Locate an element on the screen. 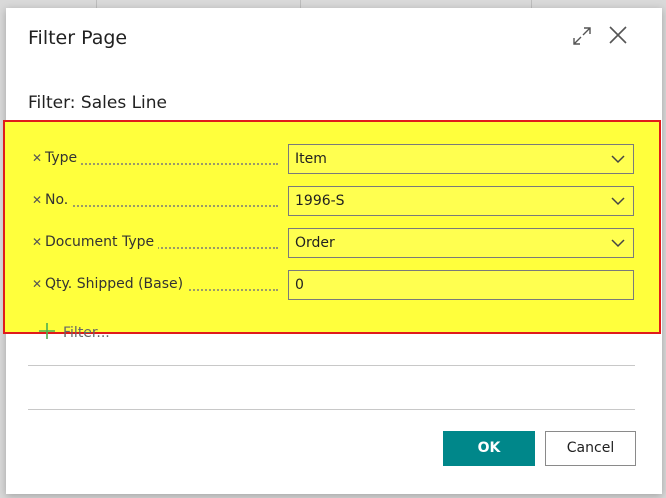  dotted-leader is located at coordinates (162, 206).